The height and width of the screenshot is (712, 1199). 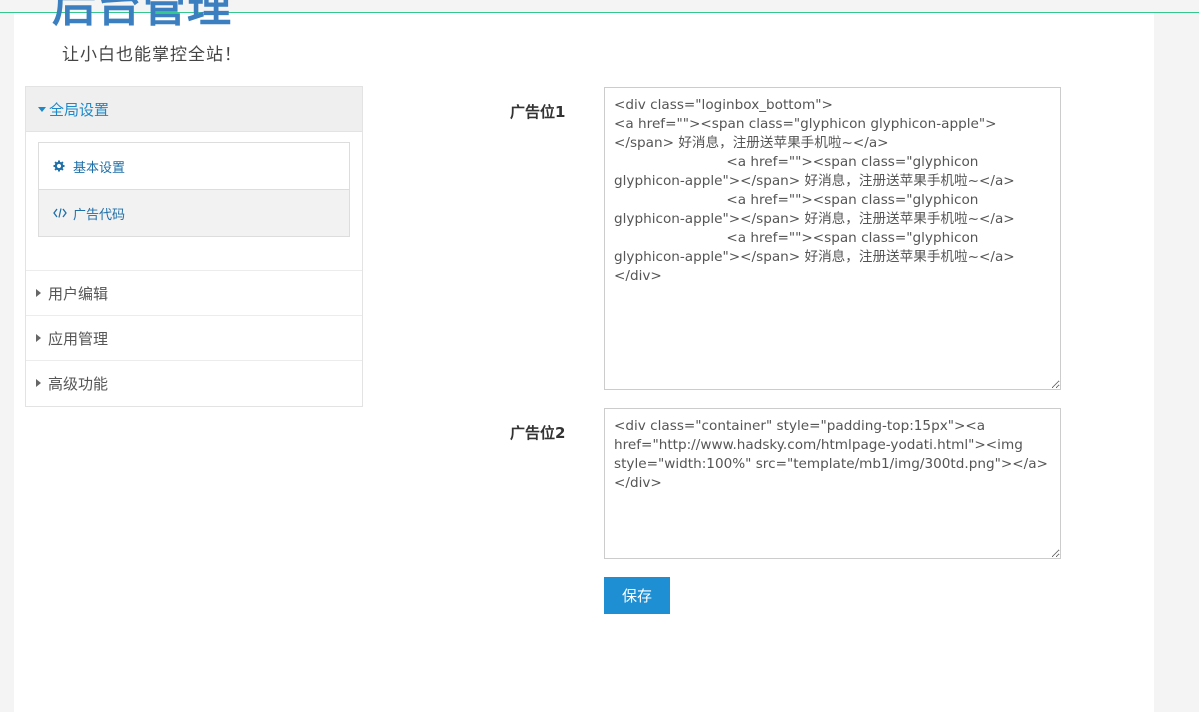 What do you see at coordinates (194, 109) in the screenshot?
I see `sidebar-group-global-settings: 全局设置` at bounding box center [194, 109].